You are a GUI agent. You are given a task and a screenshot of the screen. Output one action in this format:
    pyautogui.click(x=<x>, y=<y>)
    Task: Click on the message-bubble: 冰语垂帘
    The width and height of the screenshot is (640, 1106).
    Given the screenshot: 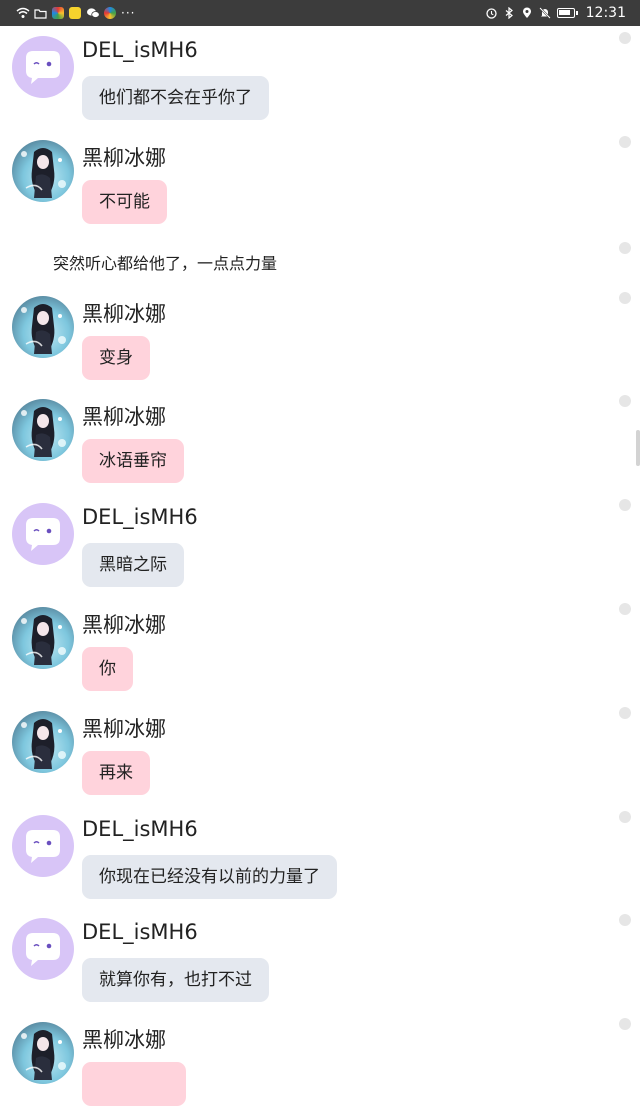 What is the action you would take?
    pyautogui.click(x=133, y=461)
    